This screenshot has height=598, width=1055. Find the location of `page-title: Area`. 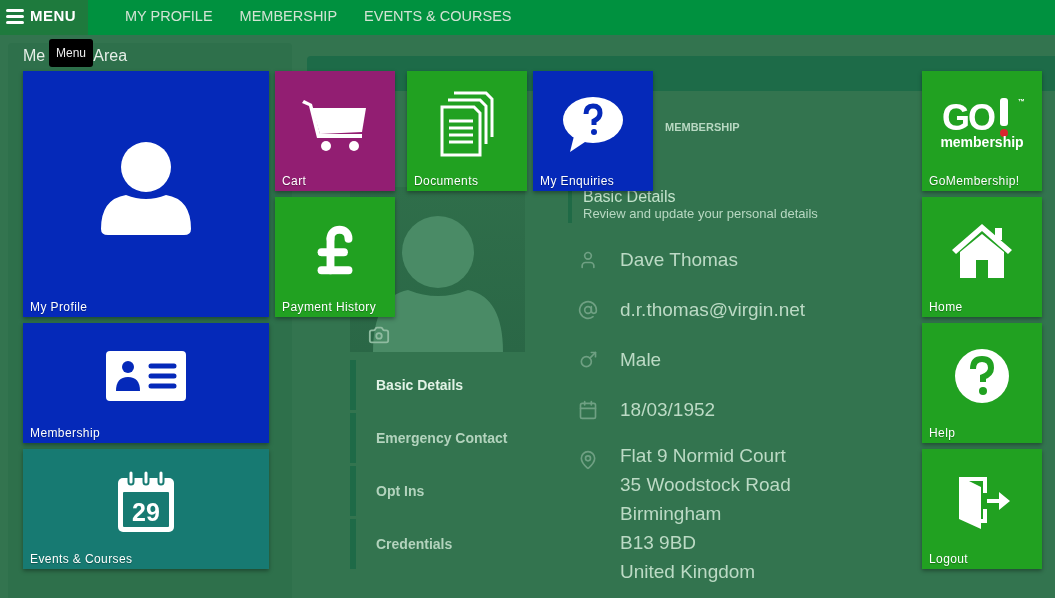

page-title: Area is located at coordinates (110, 56).